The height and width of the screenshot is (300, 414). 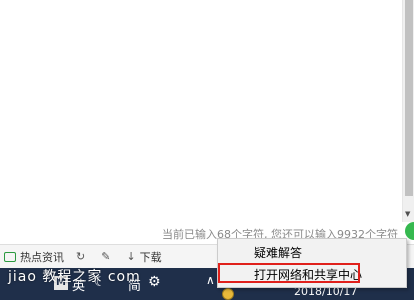 I want to click on menu-item-label: 打开网络和共享中心, so click(x=308, y=275).